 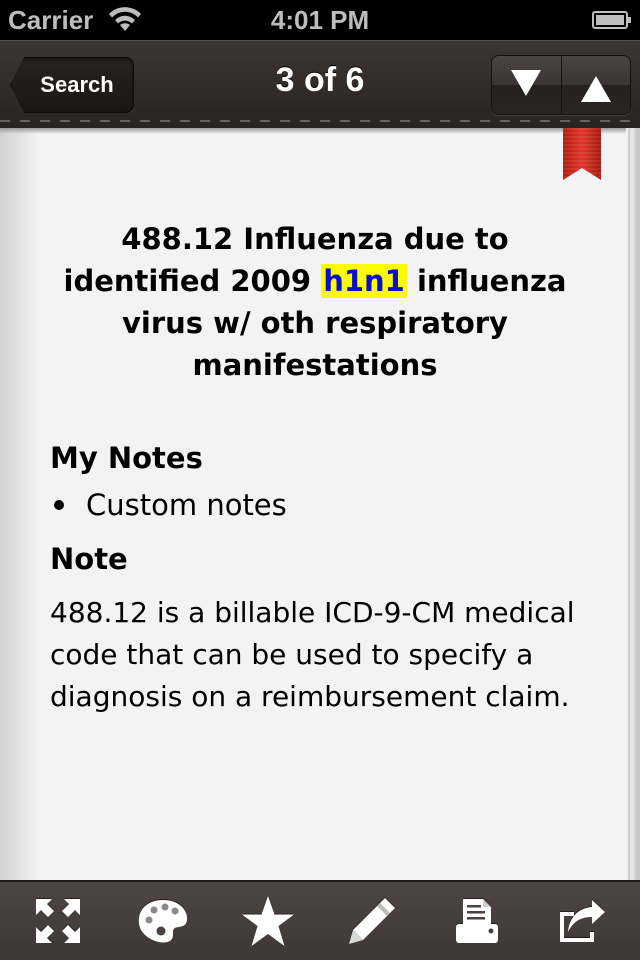 I want to click on pencil-icon, so click(x=372, y=921).